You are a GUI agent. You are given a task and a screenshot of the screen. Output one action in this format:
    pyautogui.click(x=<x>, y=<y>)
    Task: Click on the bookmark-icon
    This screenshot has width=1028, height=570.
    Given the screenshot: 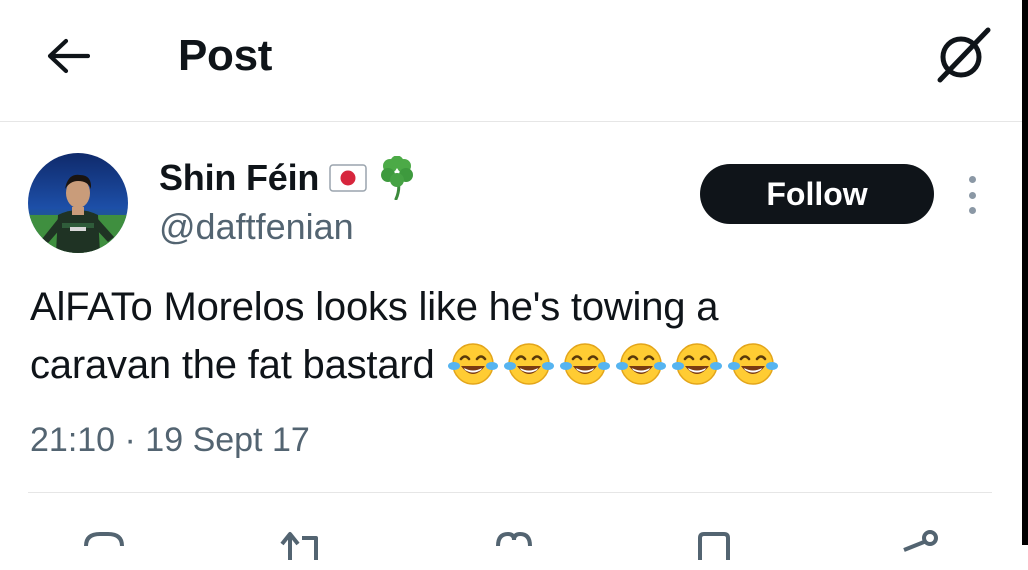 What is the action you would take?
    pyautogui.click(x=714, y=546)
    